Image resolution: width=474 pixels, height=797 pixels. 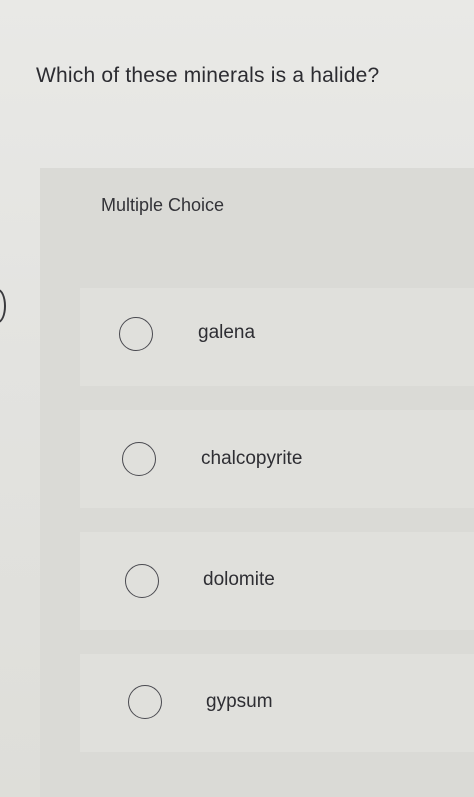 I want to click on radio-button-gypsum, so click(x=145, y=702).